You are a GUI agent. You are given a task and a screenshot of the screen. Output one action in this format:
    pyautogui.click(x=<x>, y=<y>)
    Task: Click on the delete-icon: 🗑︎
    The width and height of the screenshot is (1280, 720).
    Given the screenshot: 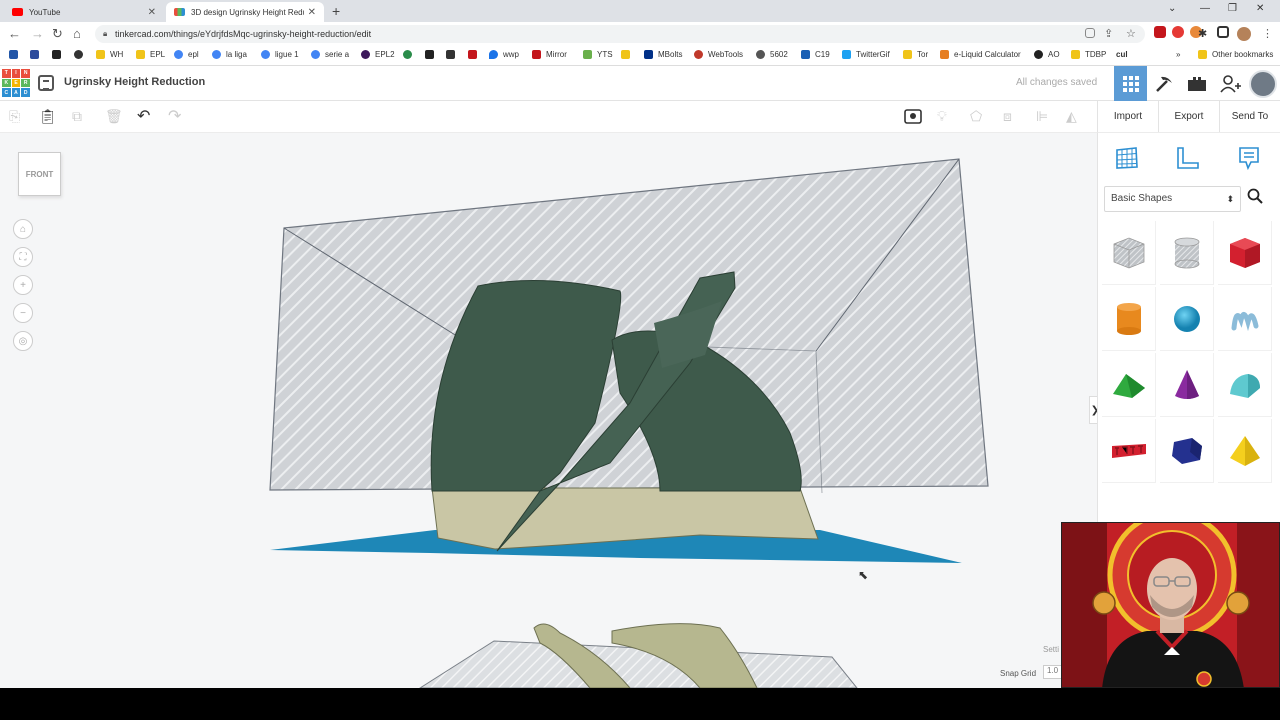 What is the action you would take?
    pyautogui.click(x=114, y=116)
    